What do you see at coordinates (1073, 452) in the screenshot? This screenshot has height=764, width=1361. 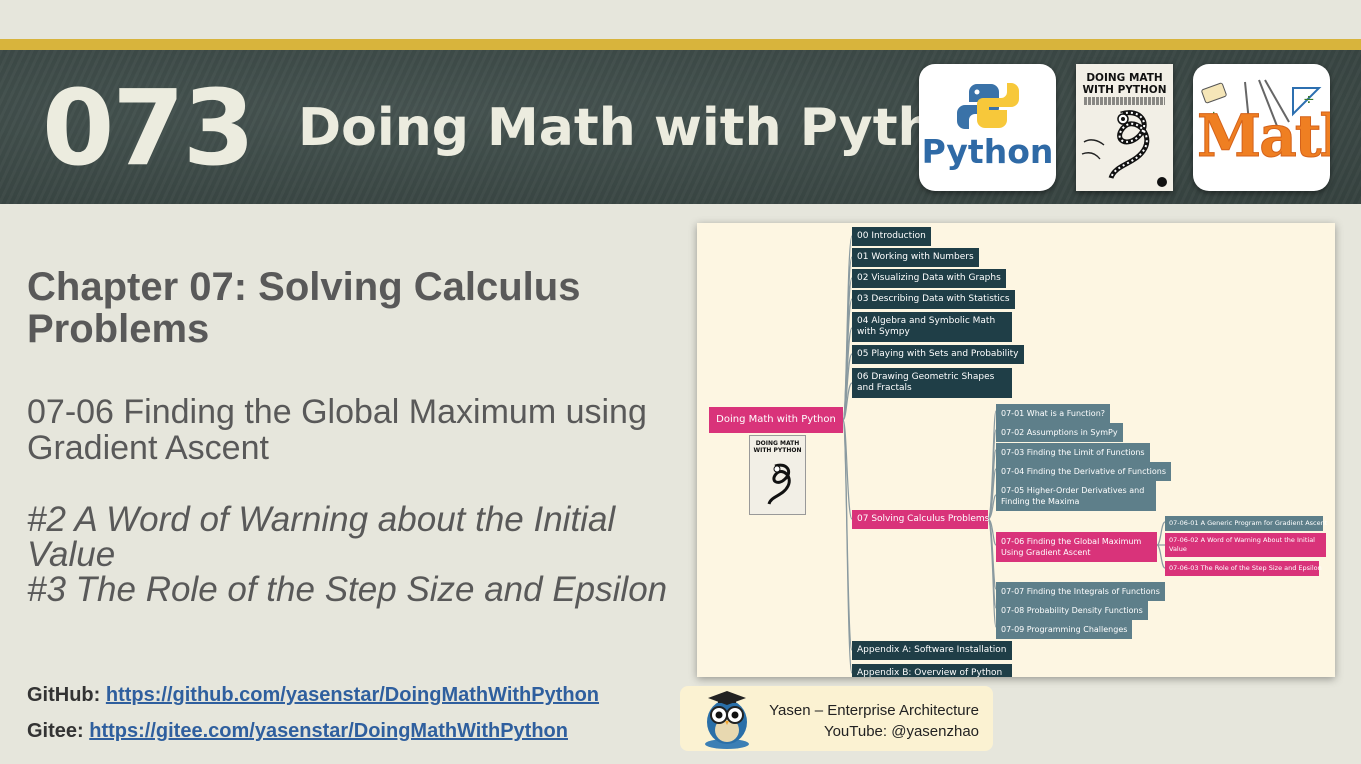 I see `mindmap-section: 07-03 Finding the Limit of Functions` at bounding box center [1073, 452].